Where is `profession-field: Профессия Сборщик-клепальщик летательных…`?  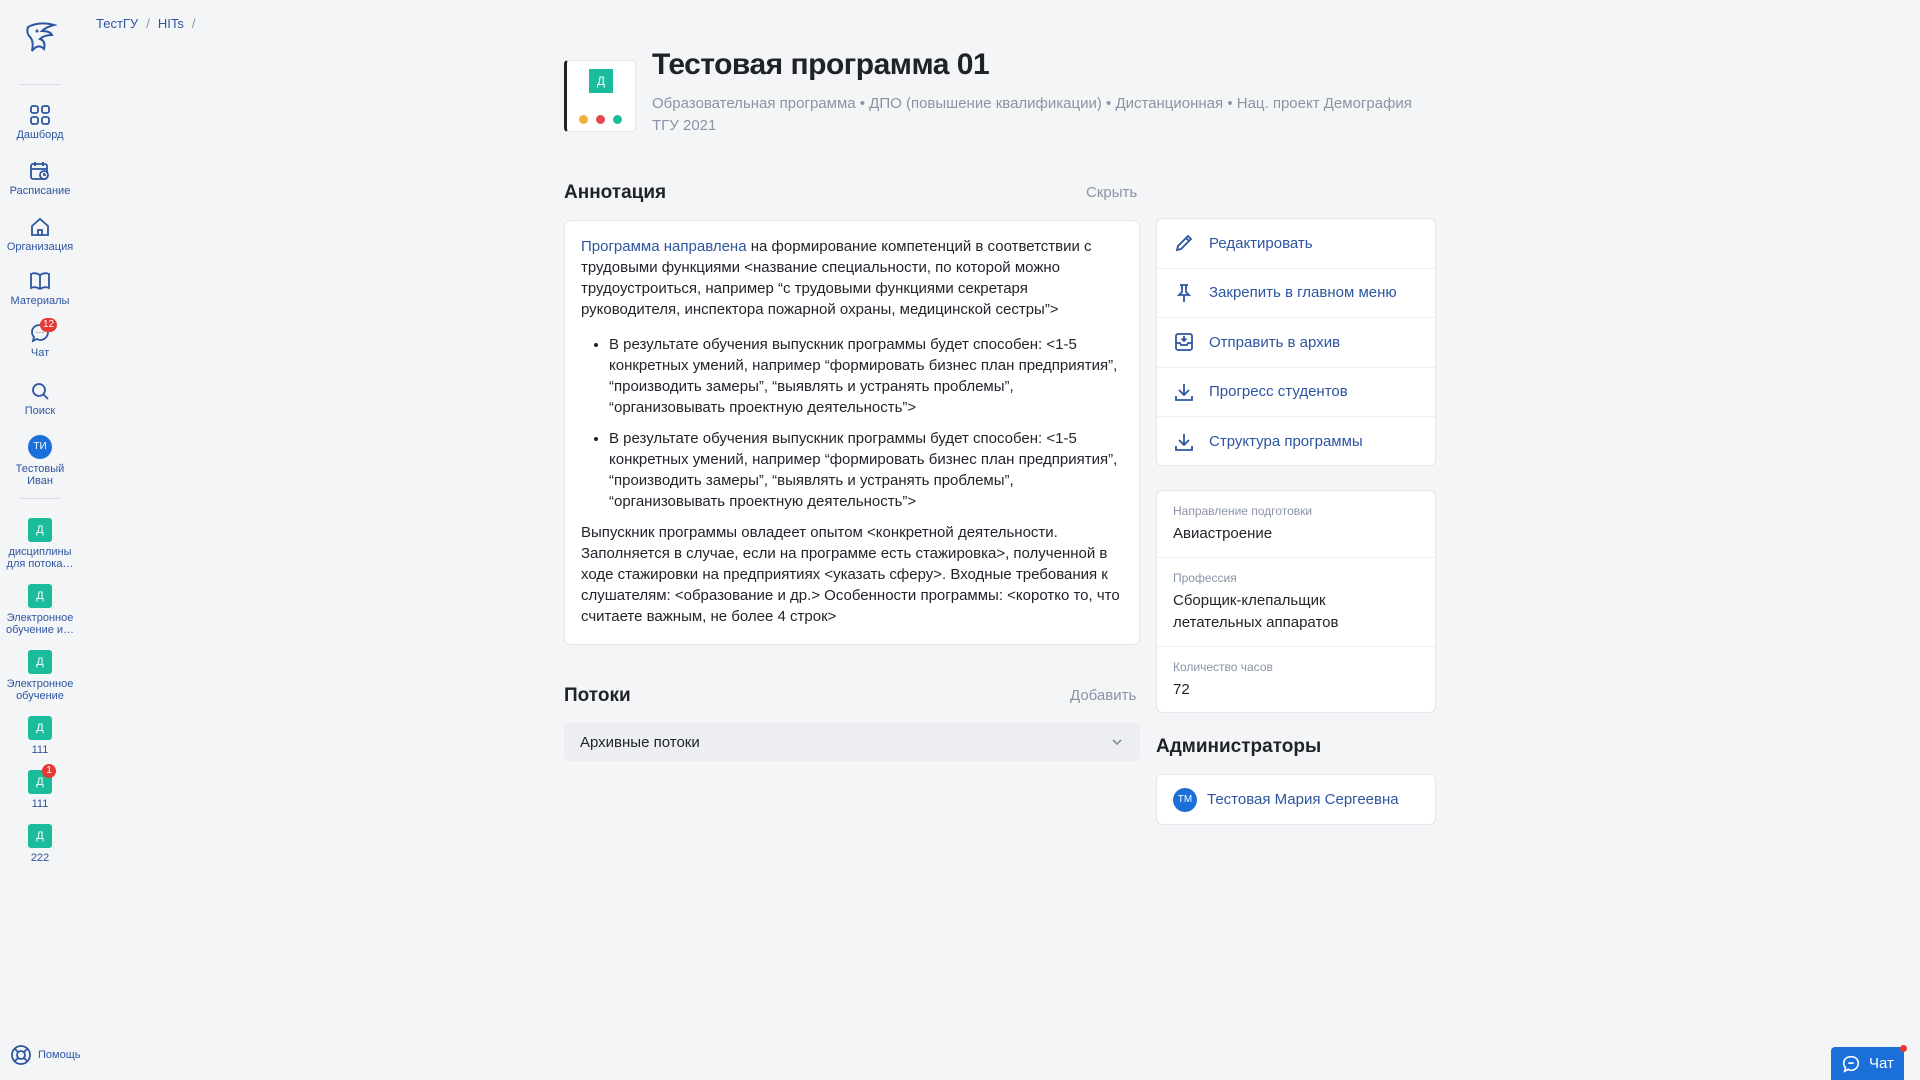
profession-field: Профессия Сборщик-клепальщик летательных… is located at coordinates (1296, 602).